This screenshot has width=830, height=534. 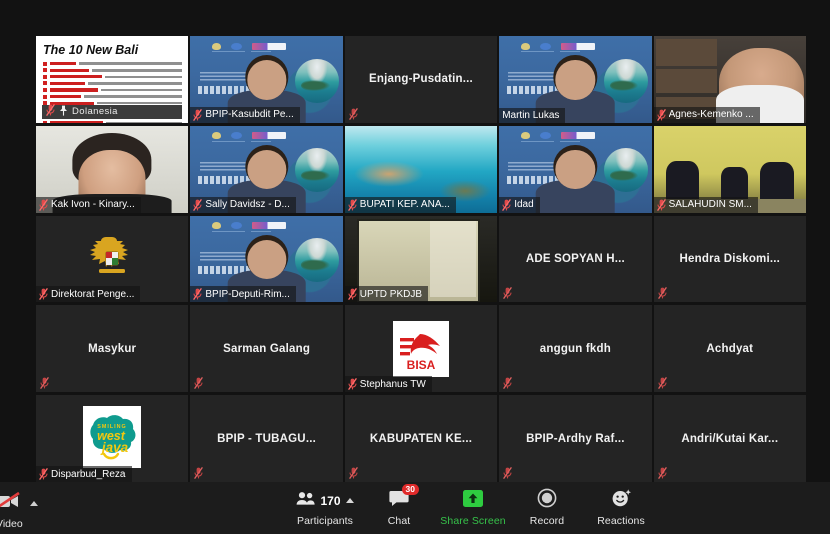 I want to click on svg-text: java, so click(x=114, y=447).